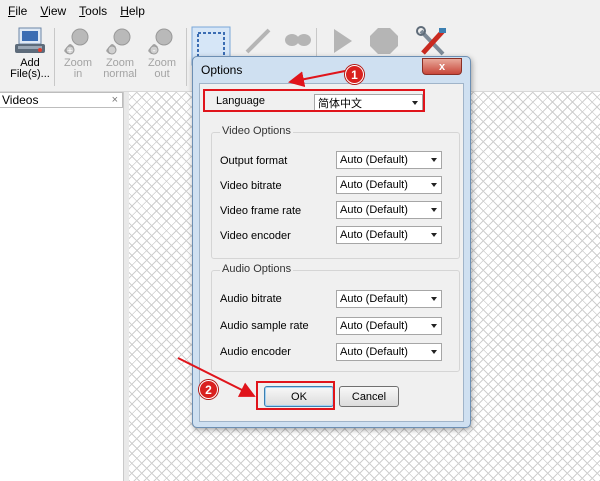 This screenshot has height=481, width=600. What do you see at coordinates (61, 100) in the screenshot?
I see `videos-panel-header: Videos ×` at bounding box center [61, 100].